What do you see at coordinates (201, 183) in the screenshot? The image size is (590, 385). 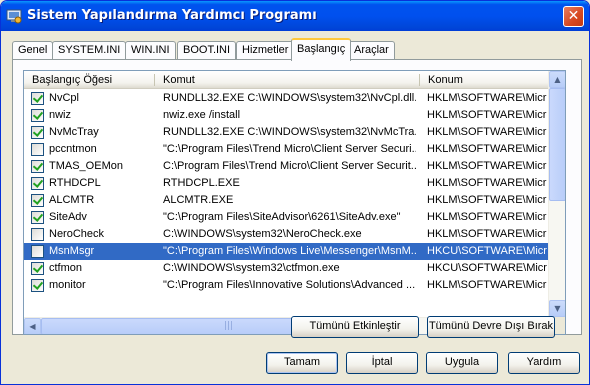 I see `item-command: RTHDCPL.EXE` at bounding box center [201, 183].